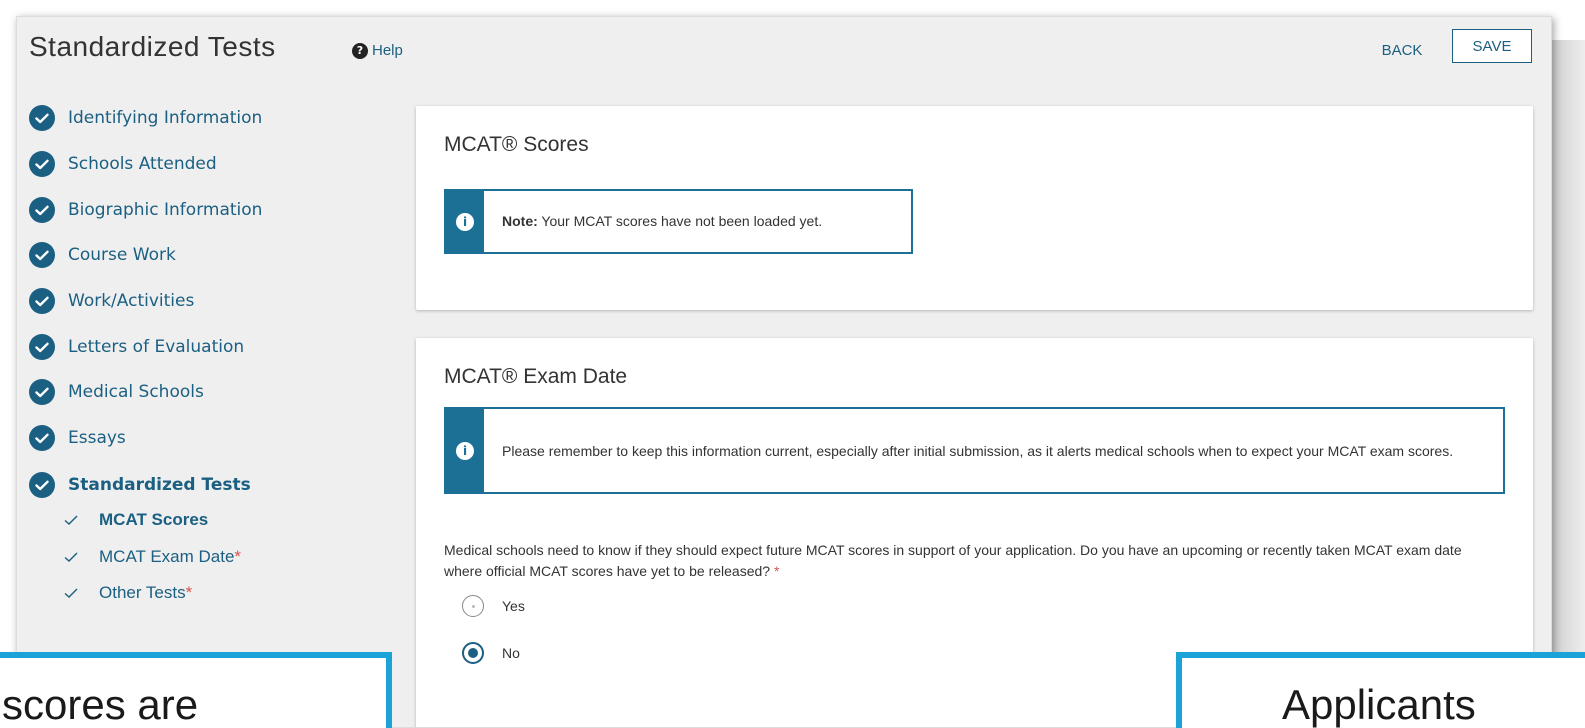 The image size is (1585, 728). What do you see at coordinates (473, 606) in the screenshot?
I see `radio-button-unselected` at bounding box center [473, 606].